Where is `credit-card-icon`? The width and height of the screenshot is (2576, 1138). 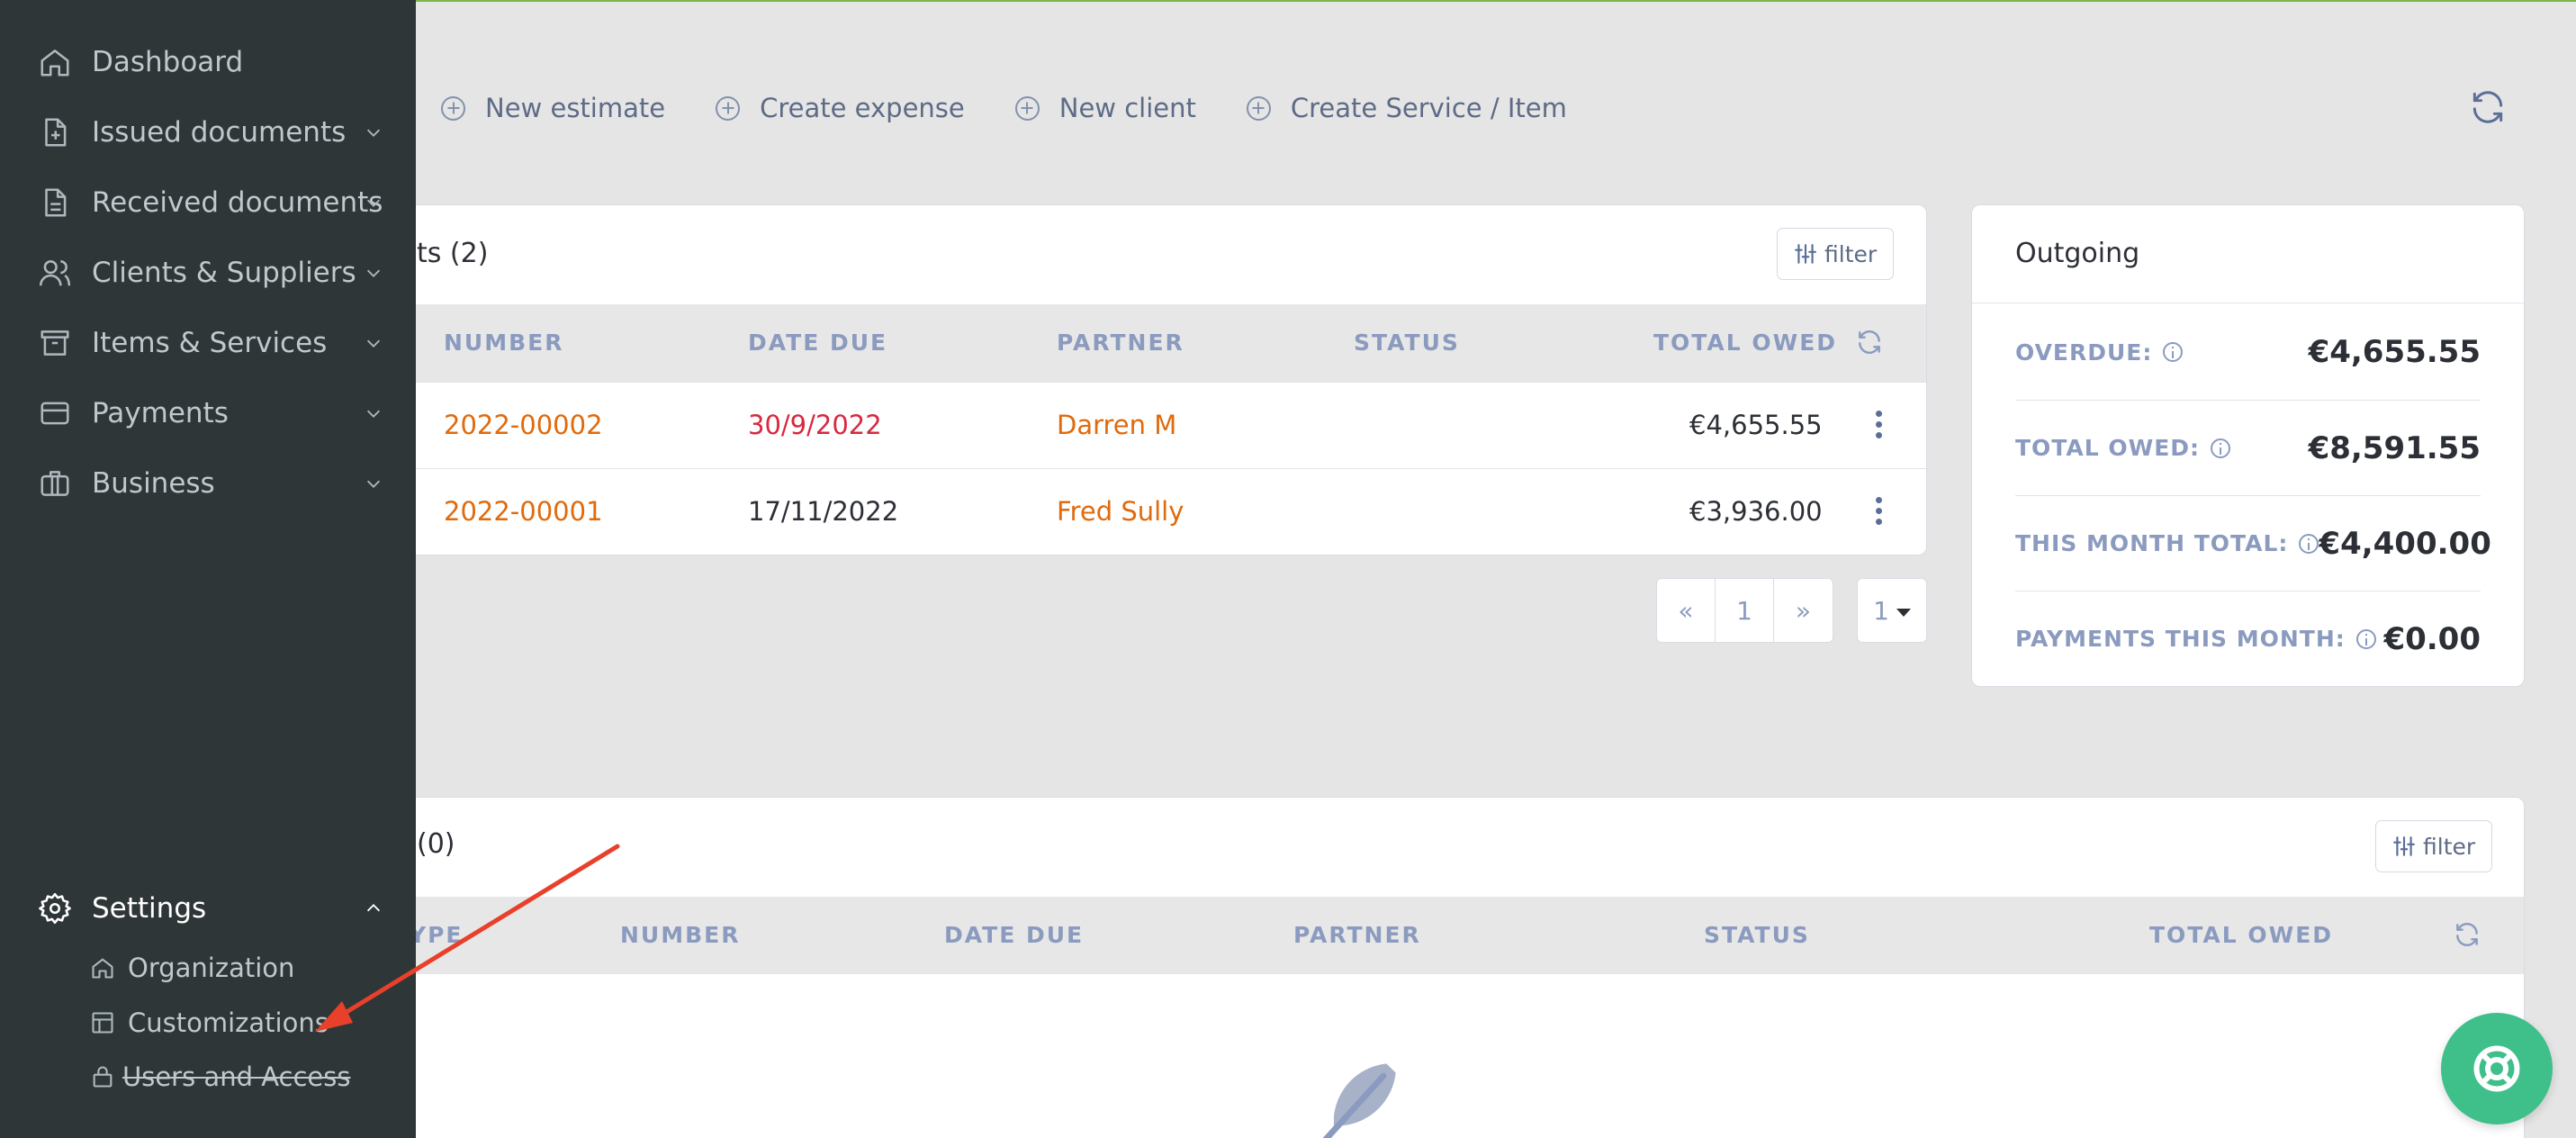 credit-card-icon is located at coordinates (55, 413).